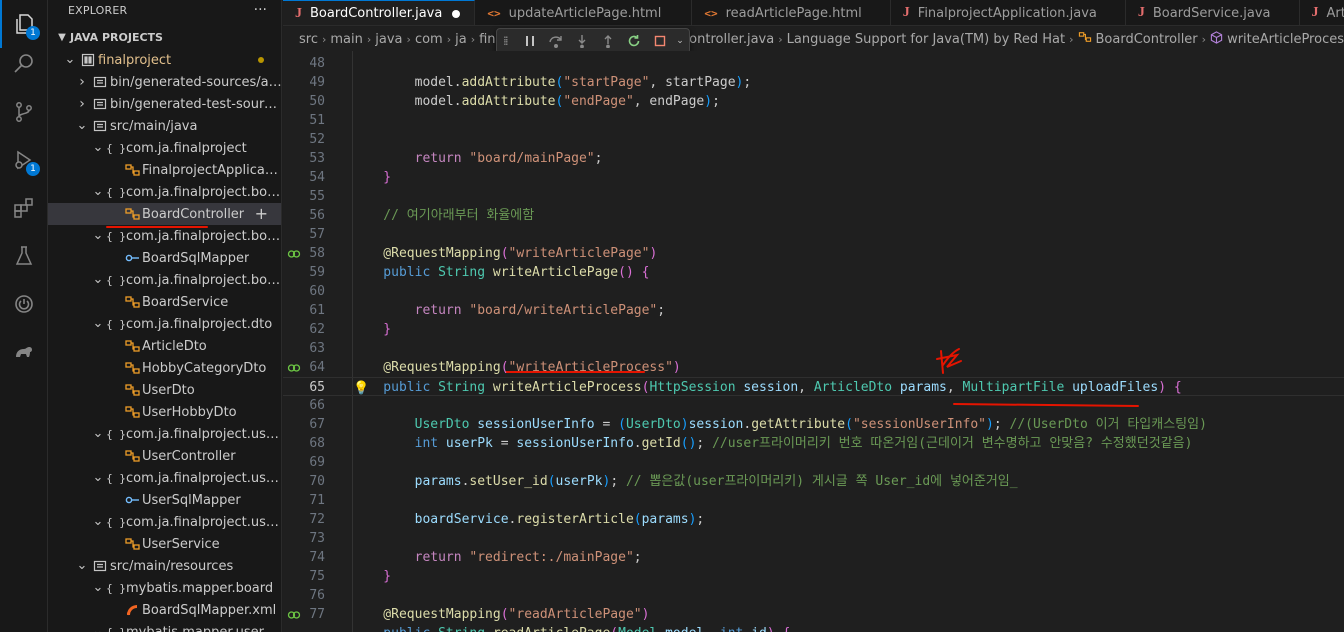 The width and height of the screenshot is (1344, 632). What do you see at coordinates (813, 234) in the screenshot?
I see `code-line: 57` at bounding box center [813, 234].